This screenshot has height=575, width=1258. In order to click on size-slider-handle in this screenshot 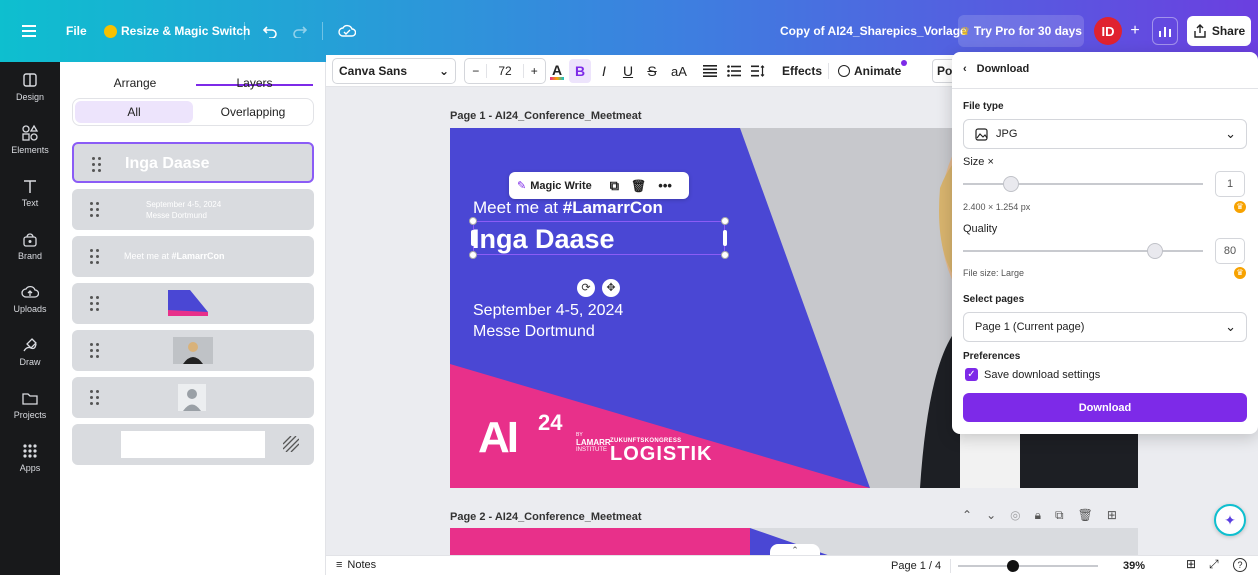, I will do `click(1011, 184)`.